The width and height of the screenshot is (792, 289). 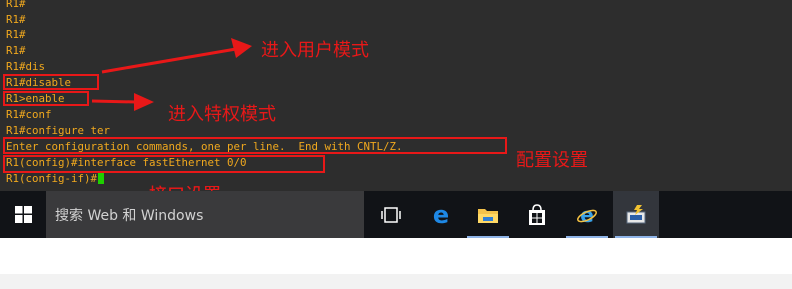 I want to click on network-app-button, so click(x=636, y=214).